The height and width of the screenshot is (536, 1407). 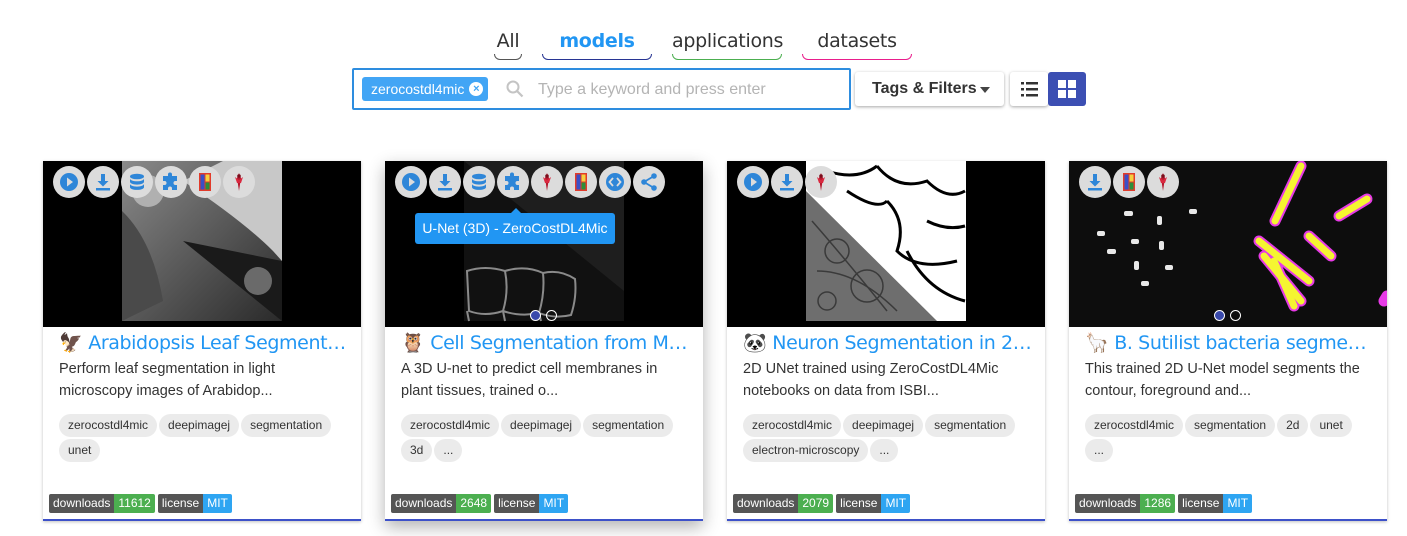 I want to click on downloads-badge: downloads 11612, so click(x=102, y=503).